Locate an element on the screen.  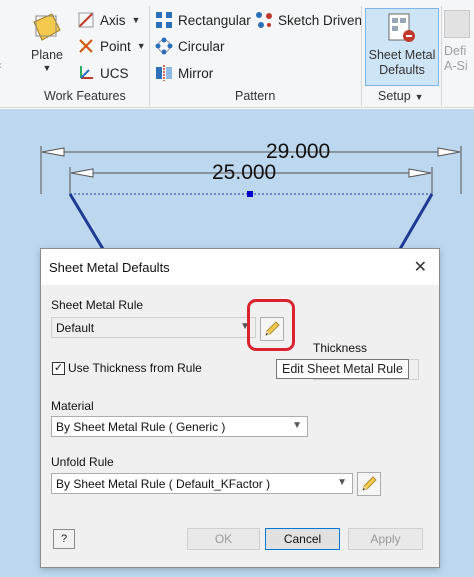
apply-label: Apply is located at coordinates (385, 539).